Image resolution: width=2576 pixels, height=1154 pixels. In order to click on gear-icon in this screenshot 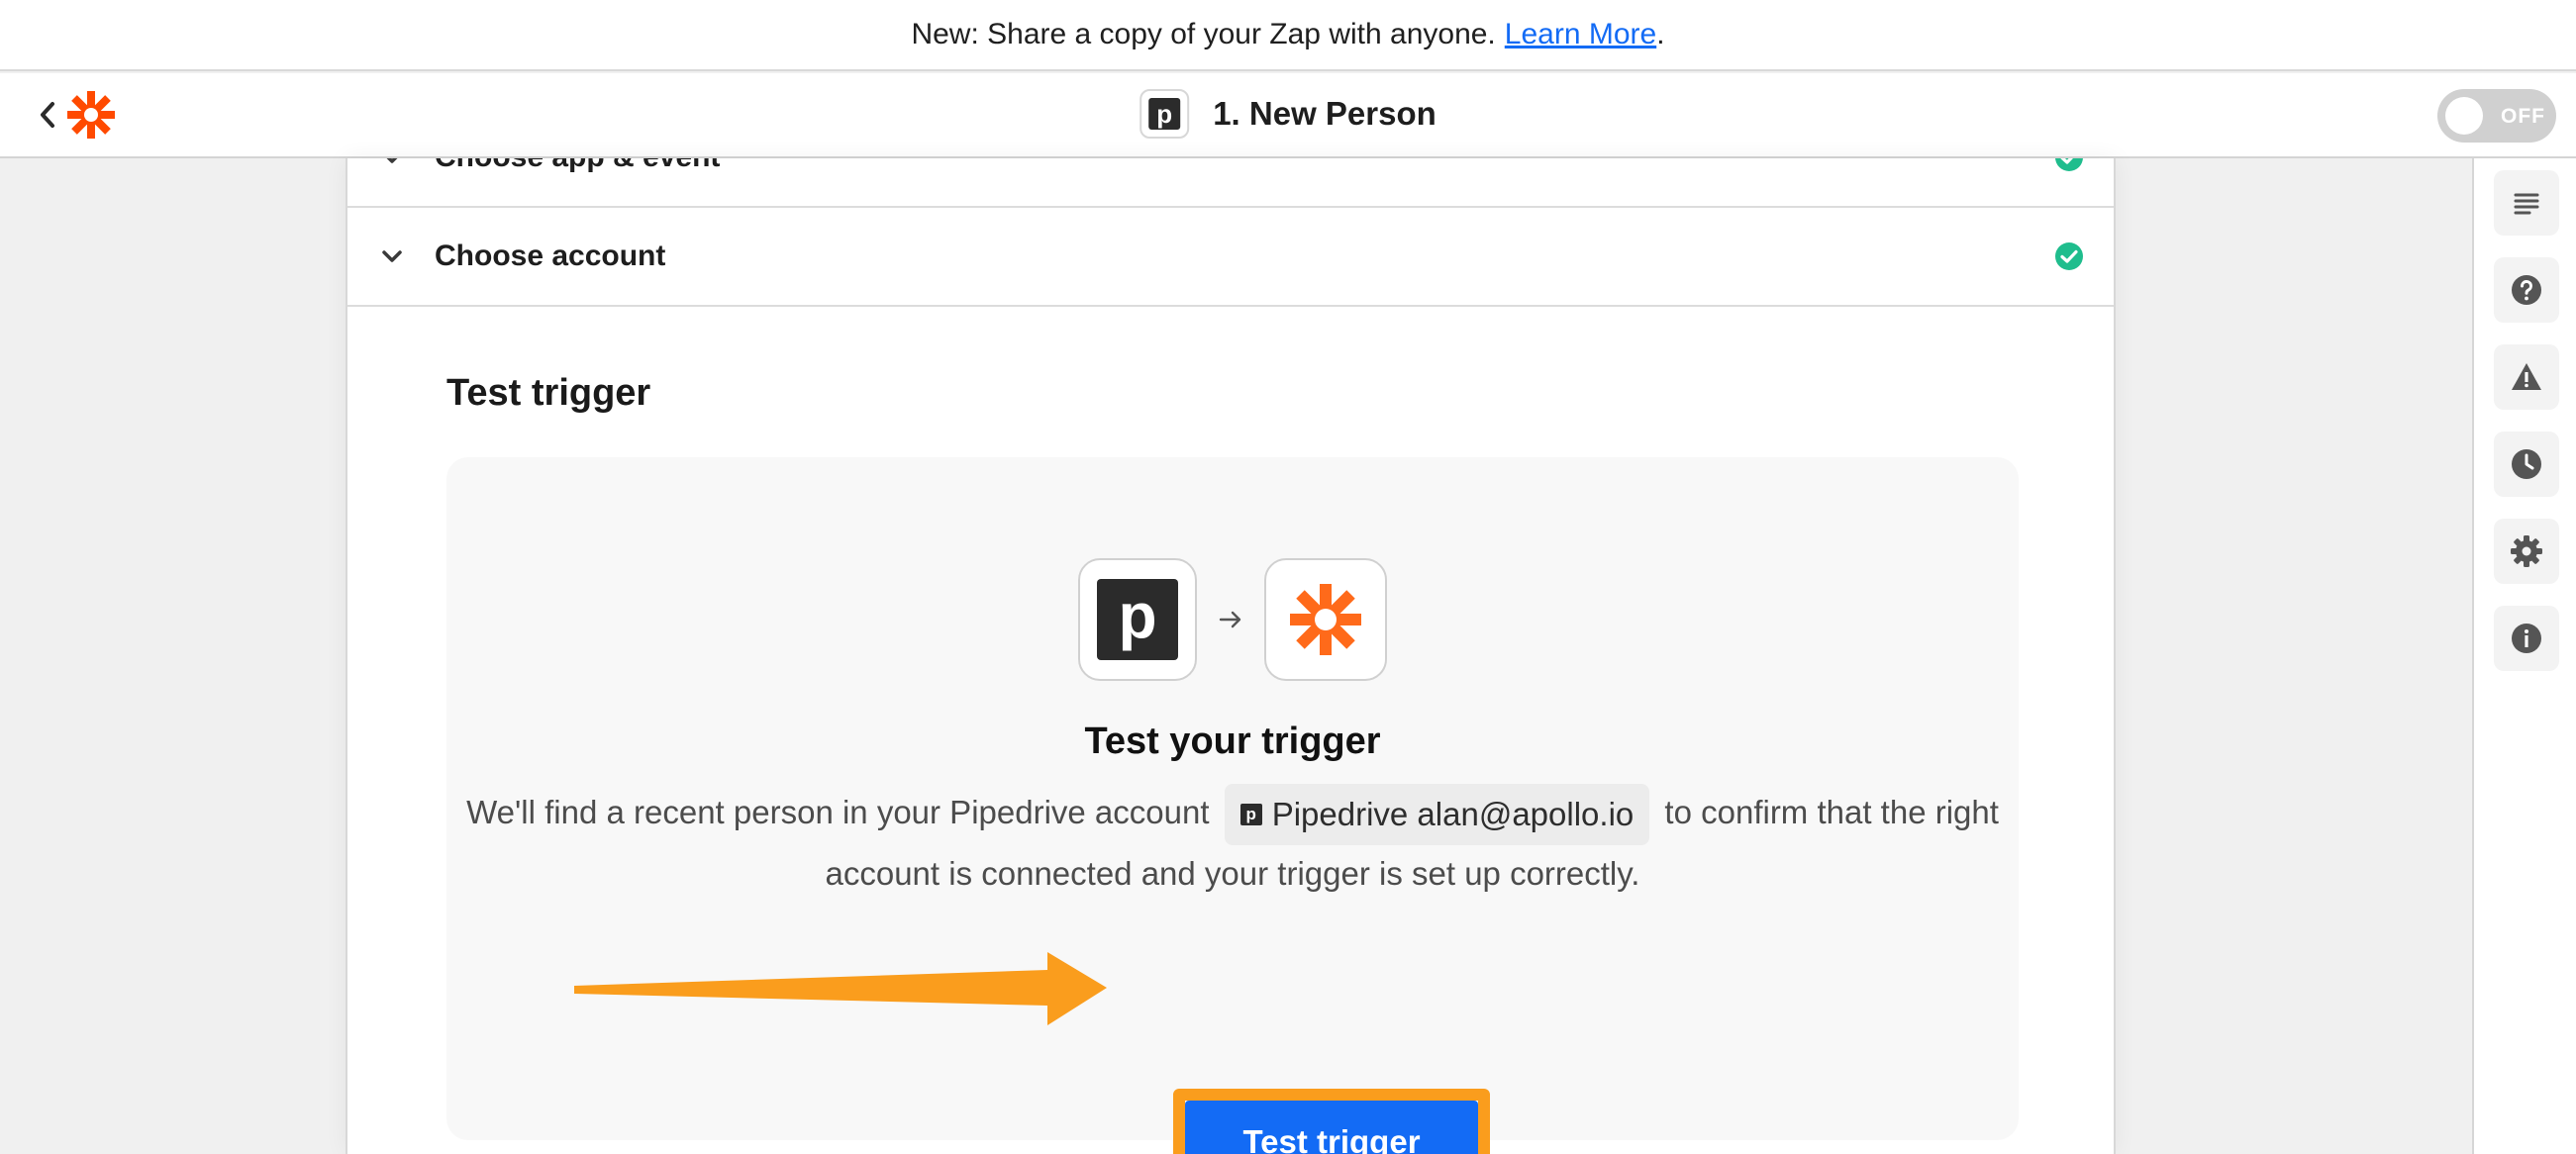, I will do `click(2526, 551)`.